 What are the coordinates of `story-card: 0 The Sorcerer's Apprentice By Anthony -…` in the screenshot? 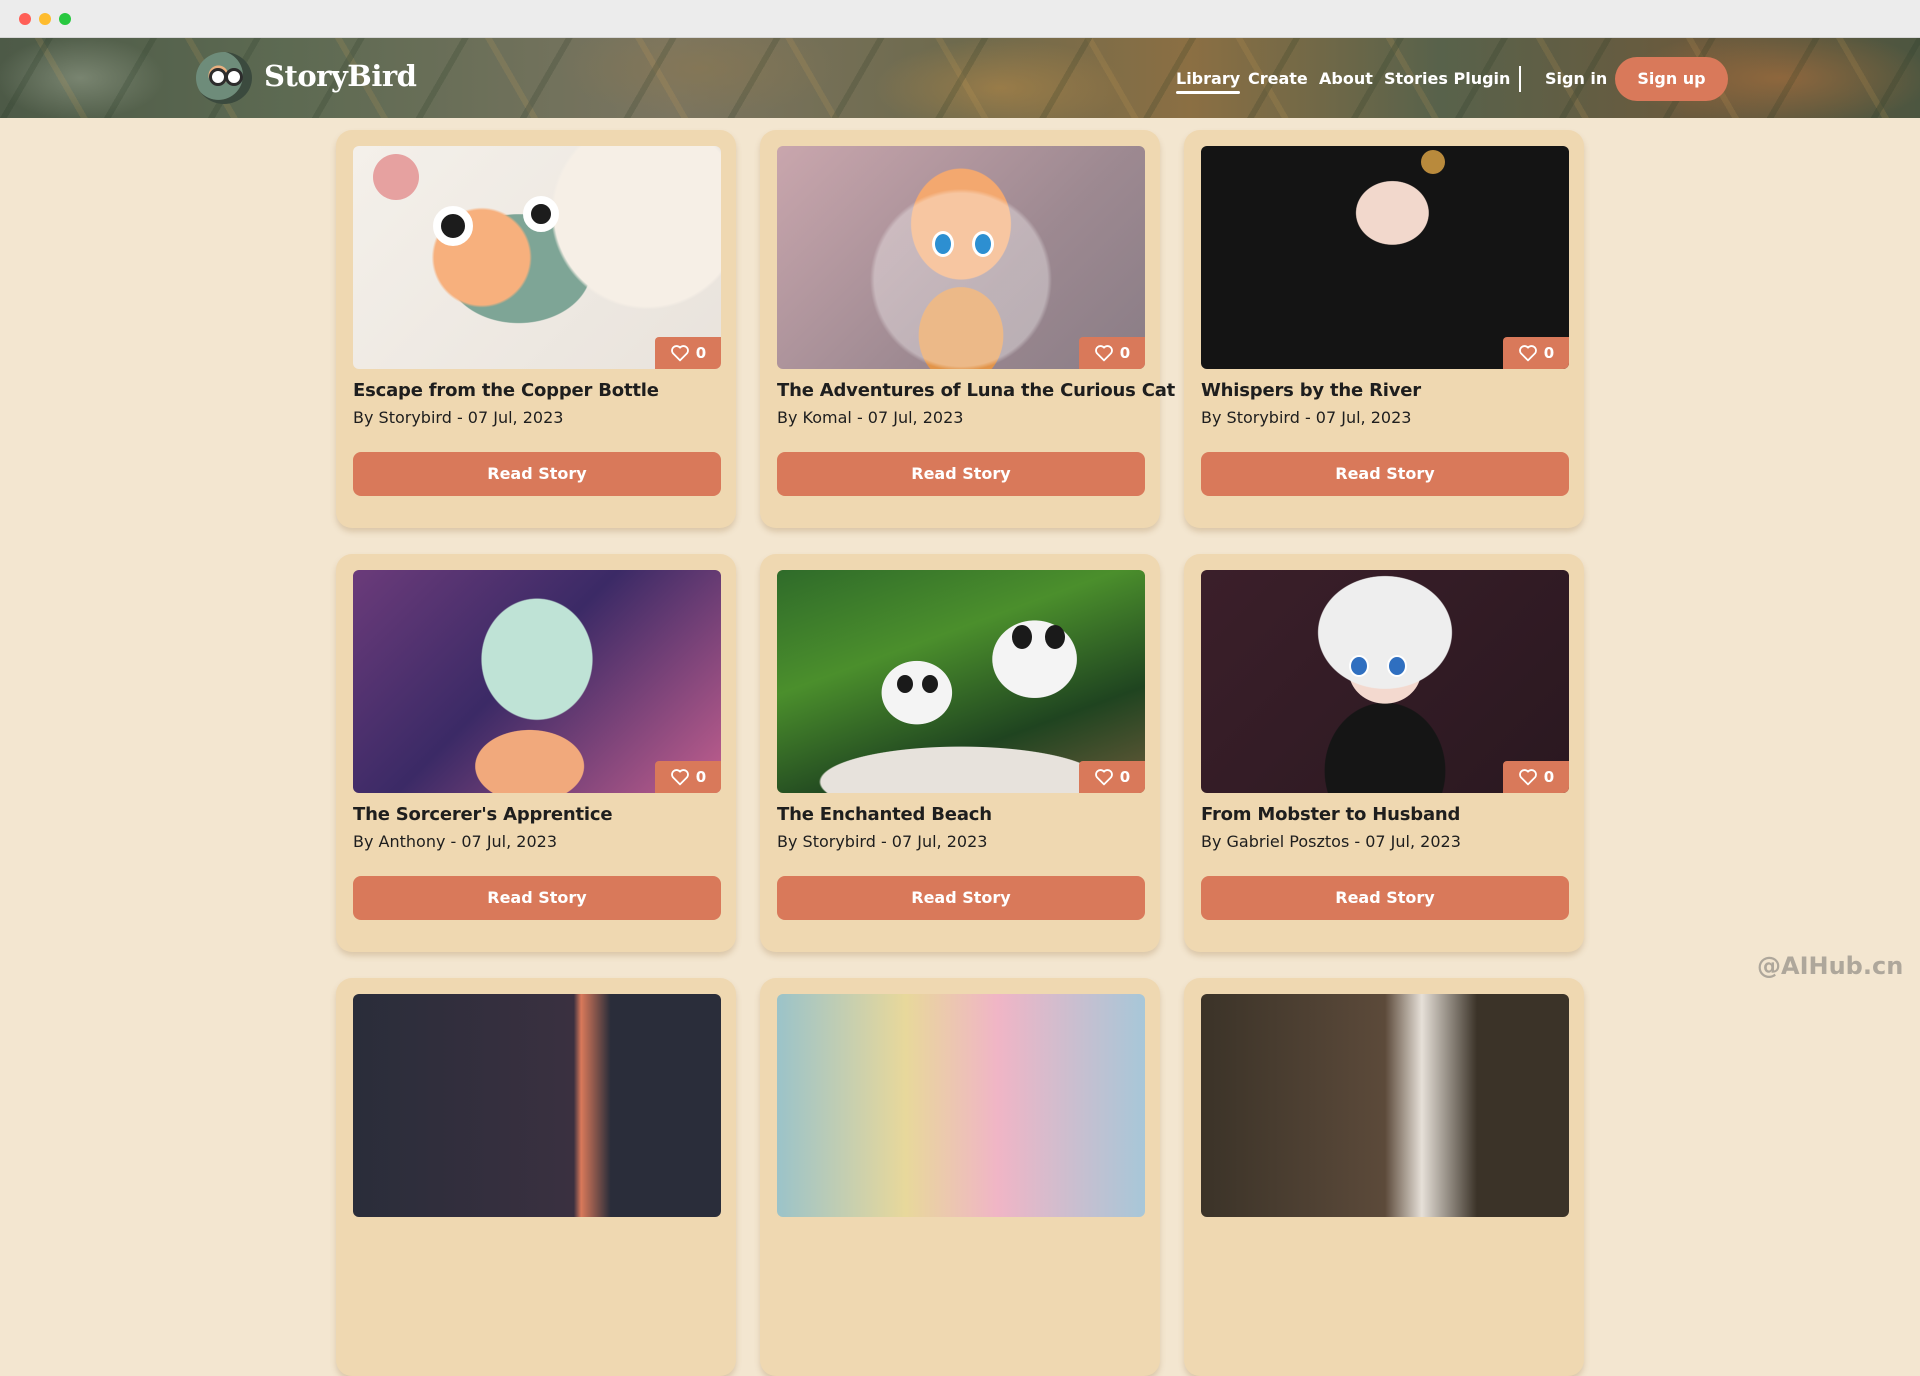 It's located at (536, 753).